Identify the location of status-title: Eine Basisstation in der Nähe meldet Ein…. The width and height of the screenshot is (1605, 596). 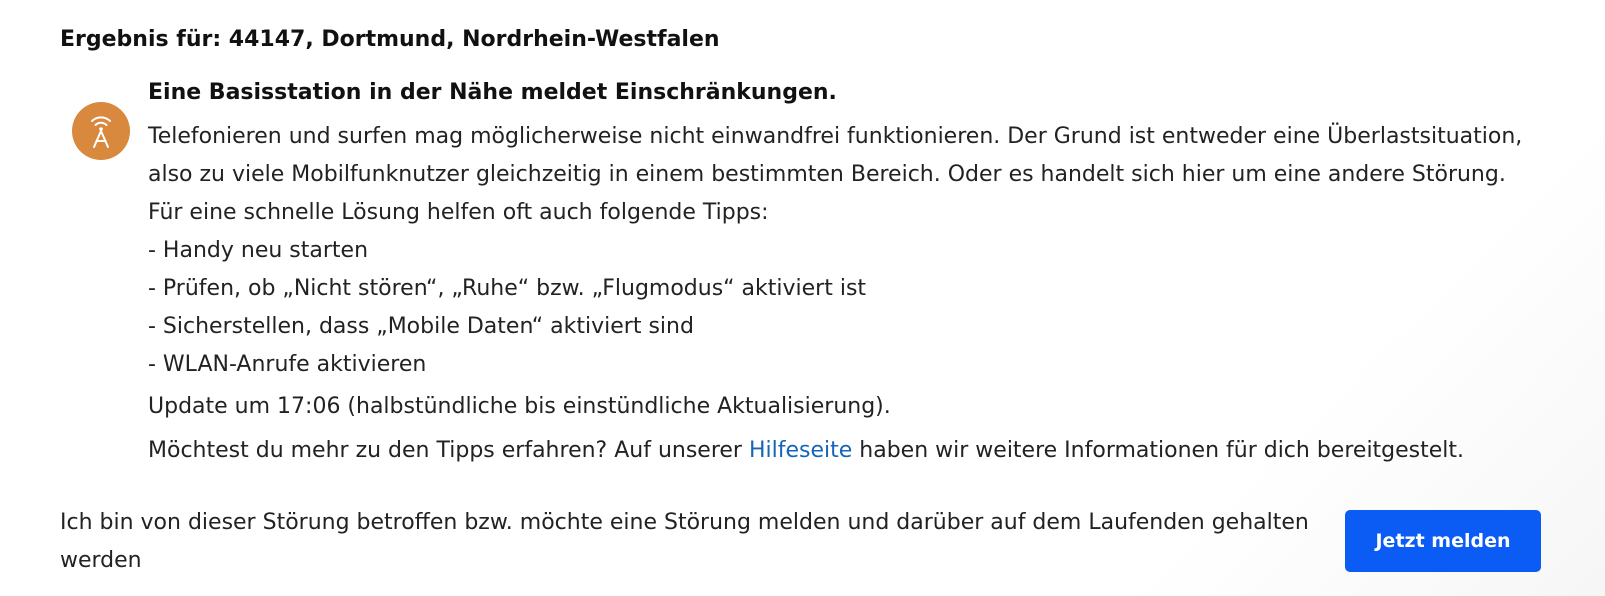
(492, 92).